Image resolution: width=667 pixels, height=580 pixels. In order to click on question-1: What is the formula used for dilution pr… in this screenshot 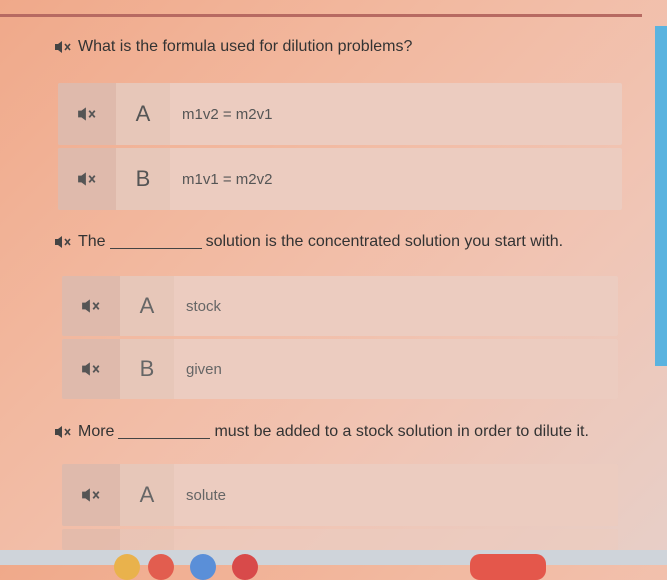, I will do `click(233, 47)`.